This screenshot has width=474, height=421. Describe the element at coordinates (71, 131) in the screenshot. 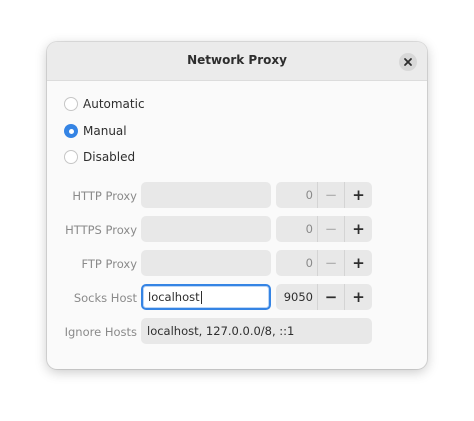

I see `radio-button-checked` at that location.